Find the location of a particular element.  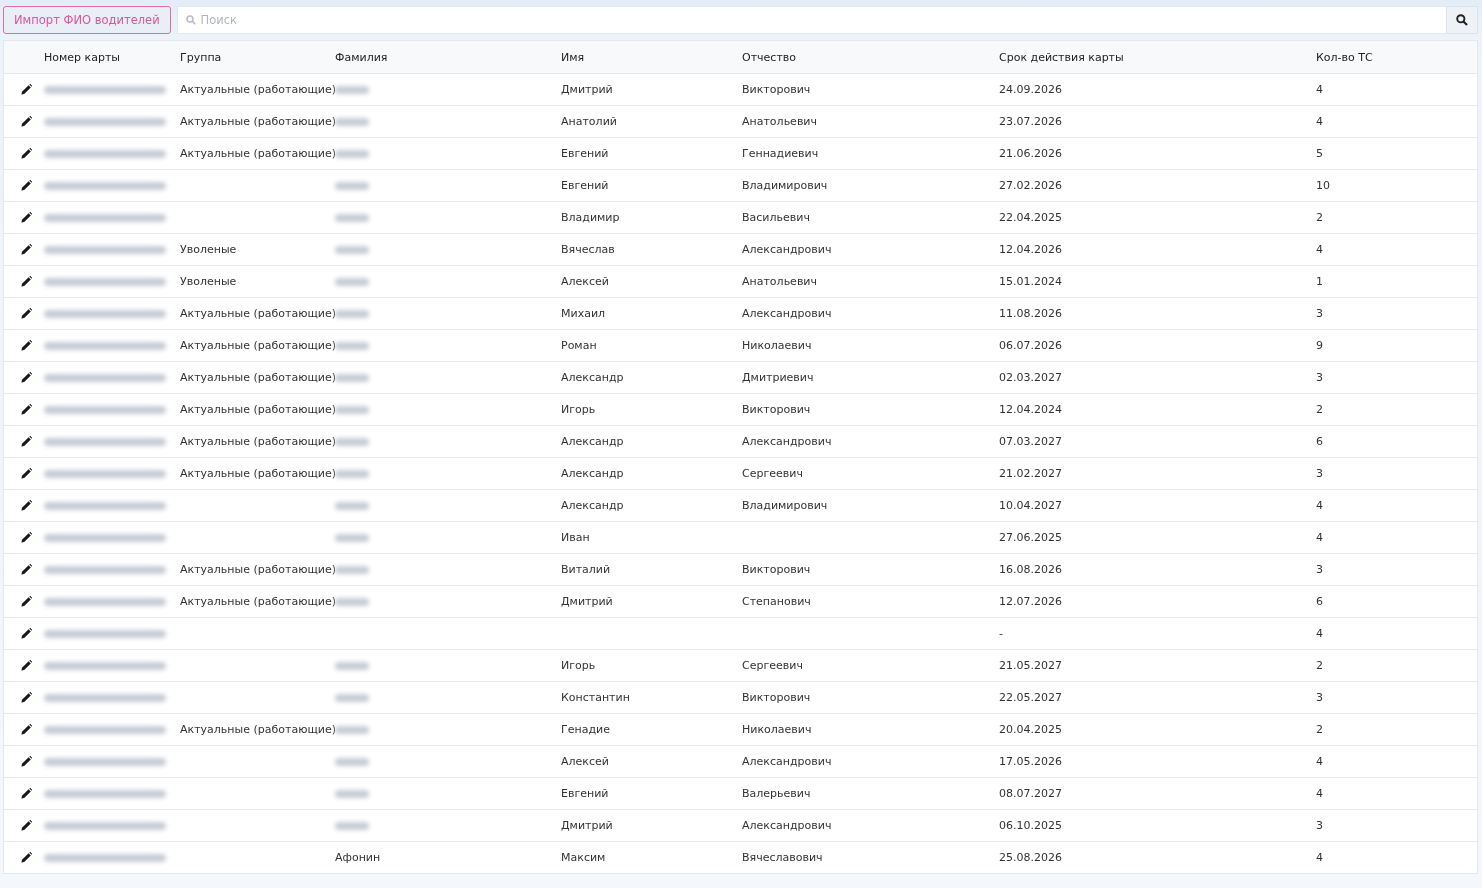

column-header: Срок действия карты is located at coordinates (1061, 57).